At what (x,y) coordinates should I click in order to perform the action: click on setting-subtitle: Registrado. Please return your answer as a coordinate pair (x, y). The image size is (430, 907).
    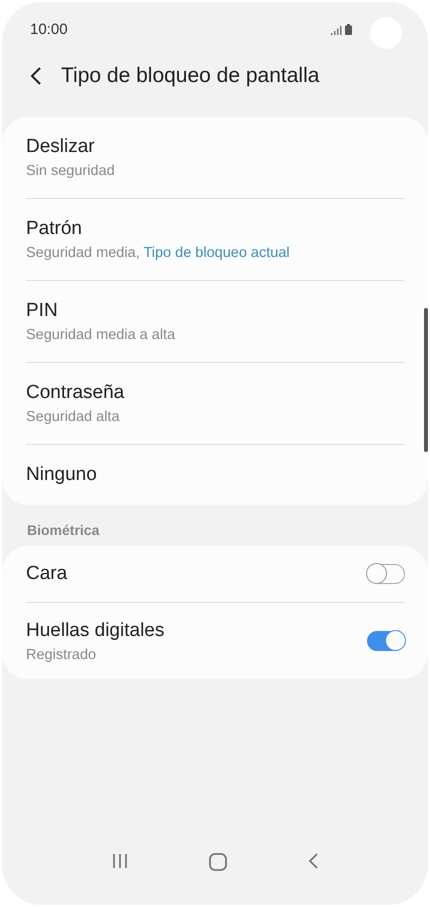
    Looking at the image, I should click on (62, 654).